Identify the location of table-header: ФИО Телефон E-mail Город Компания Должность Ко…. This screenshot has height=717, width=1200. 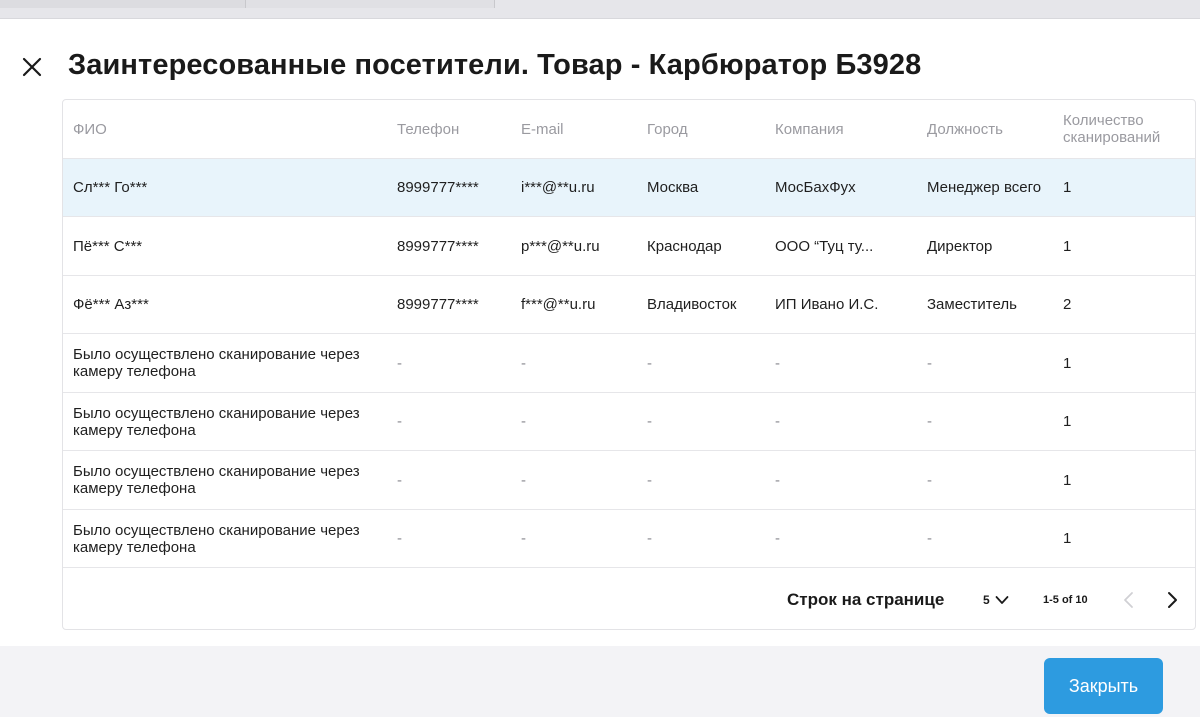
(629, 129).